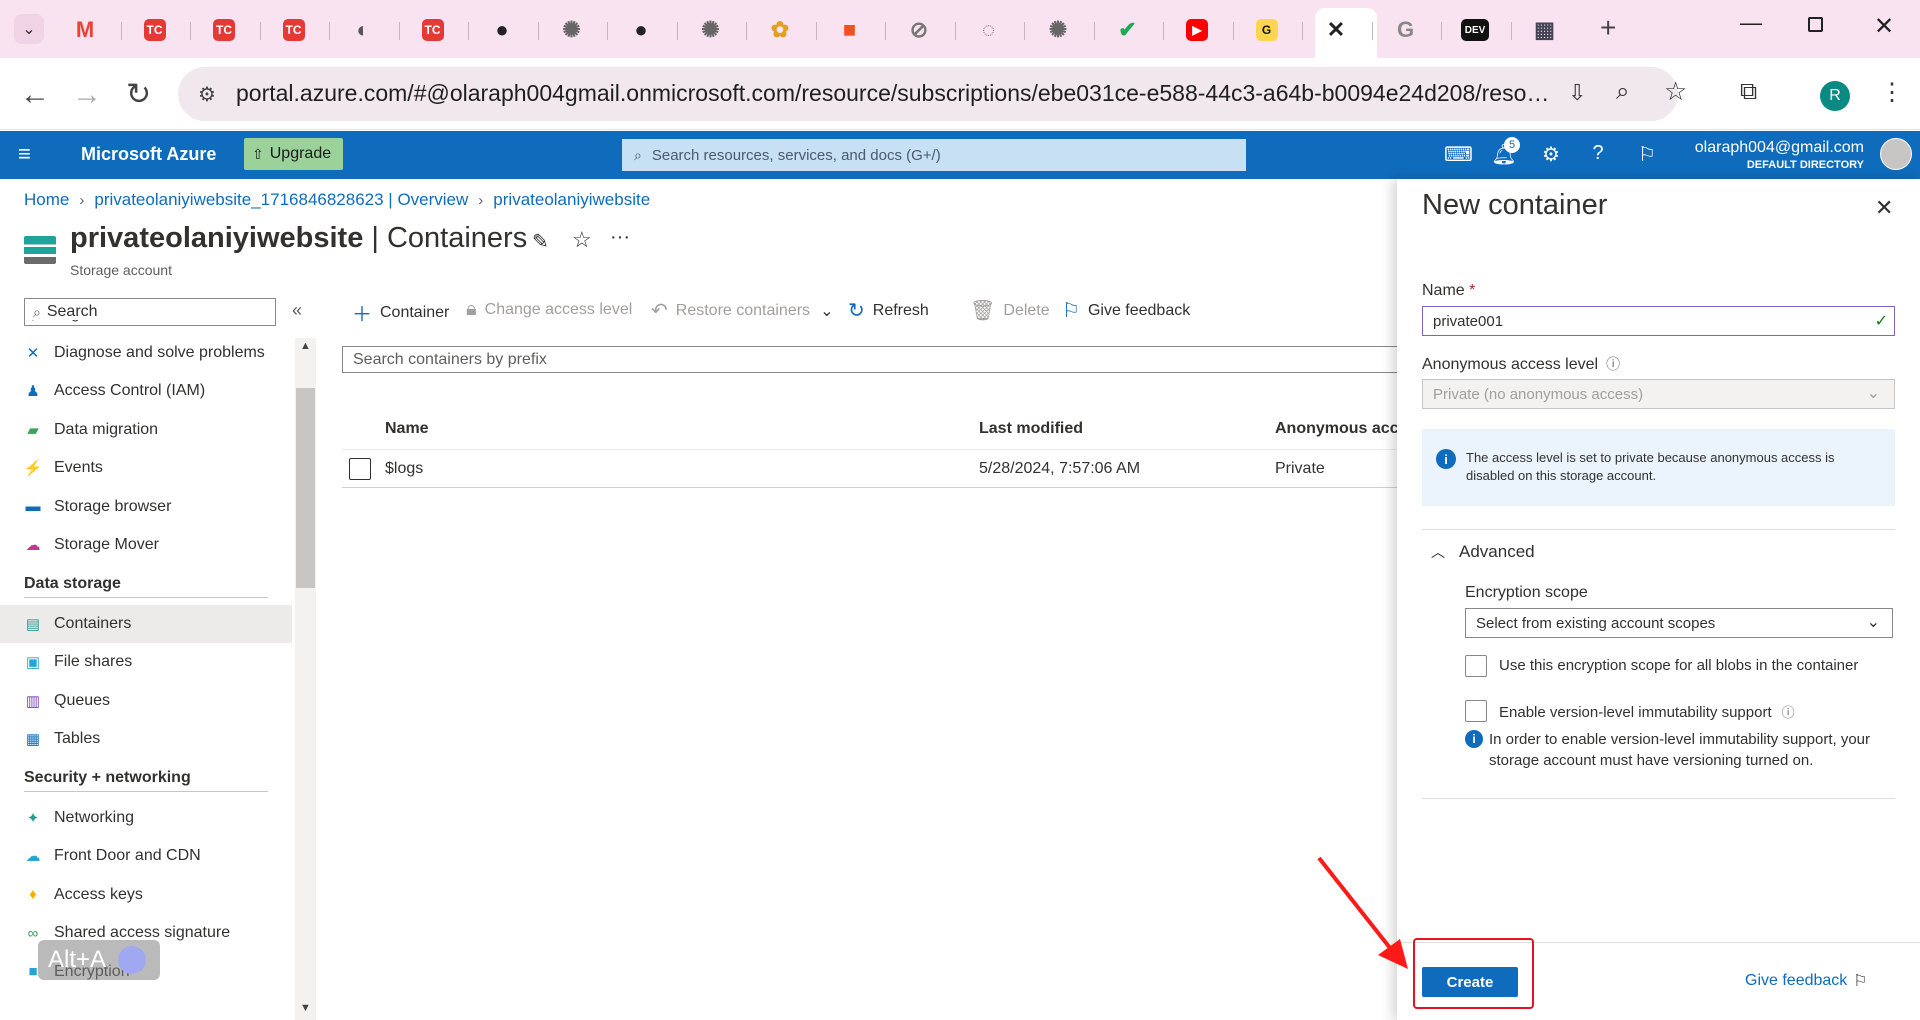 The width and height of the screenshot is (1920, 1020). Describe the element at coordinates (146, 739) in the screenshot. I see `sidebar-item: ▦ Tables` at that location.